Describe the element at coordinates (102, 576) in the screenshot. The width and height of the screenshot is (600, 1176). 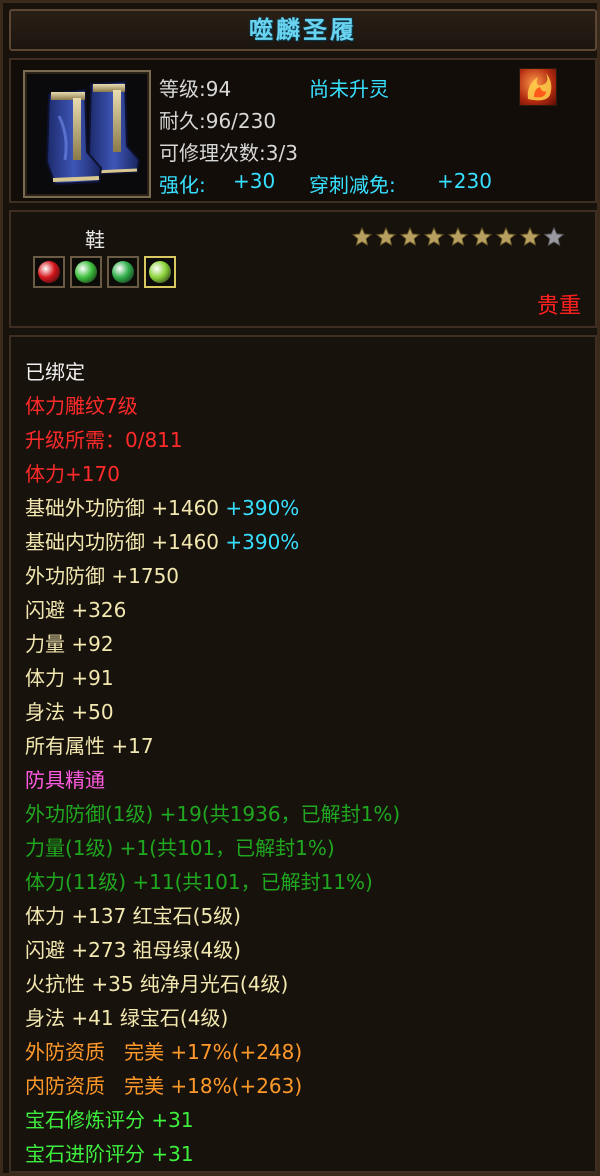
I see `outer-defense: 外功防御 +1750` at that location.